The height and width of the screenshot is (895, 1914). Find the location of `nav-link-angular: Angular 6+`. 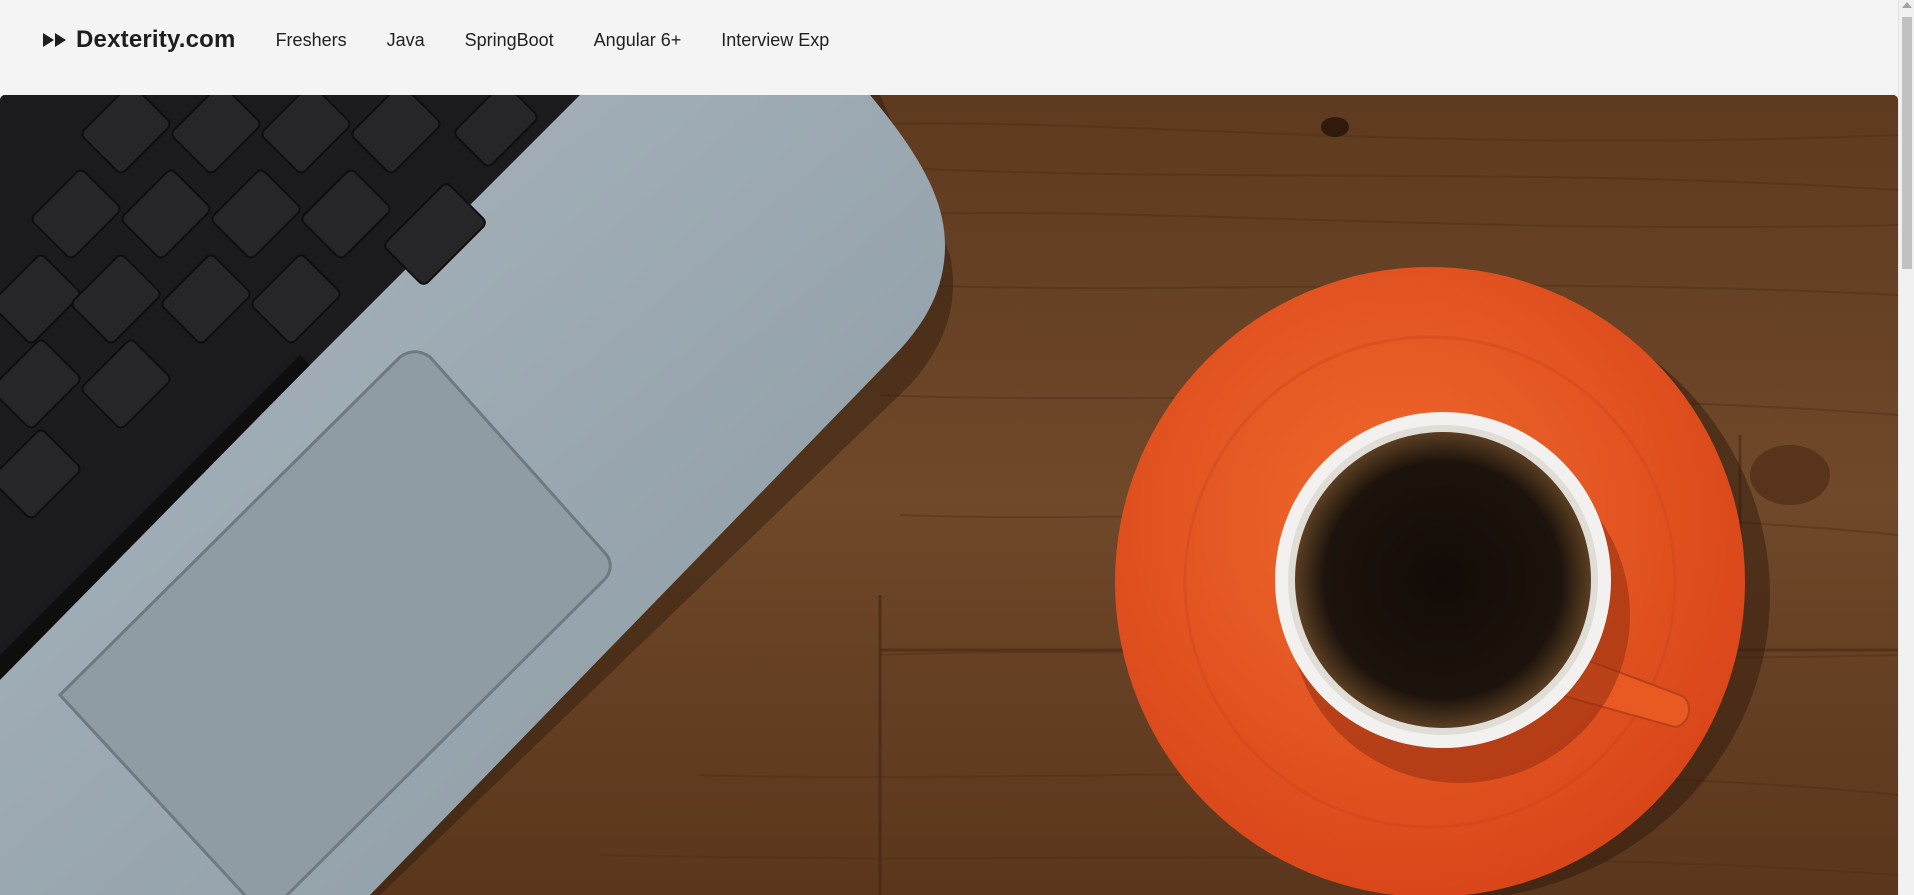

nav-link-angular: Angular 6+ is located at coordinates (638, 40).